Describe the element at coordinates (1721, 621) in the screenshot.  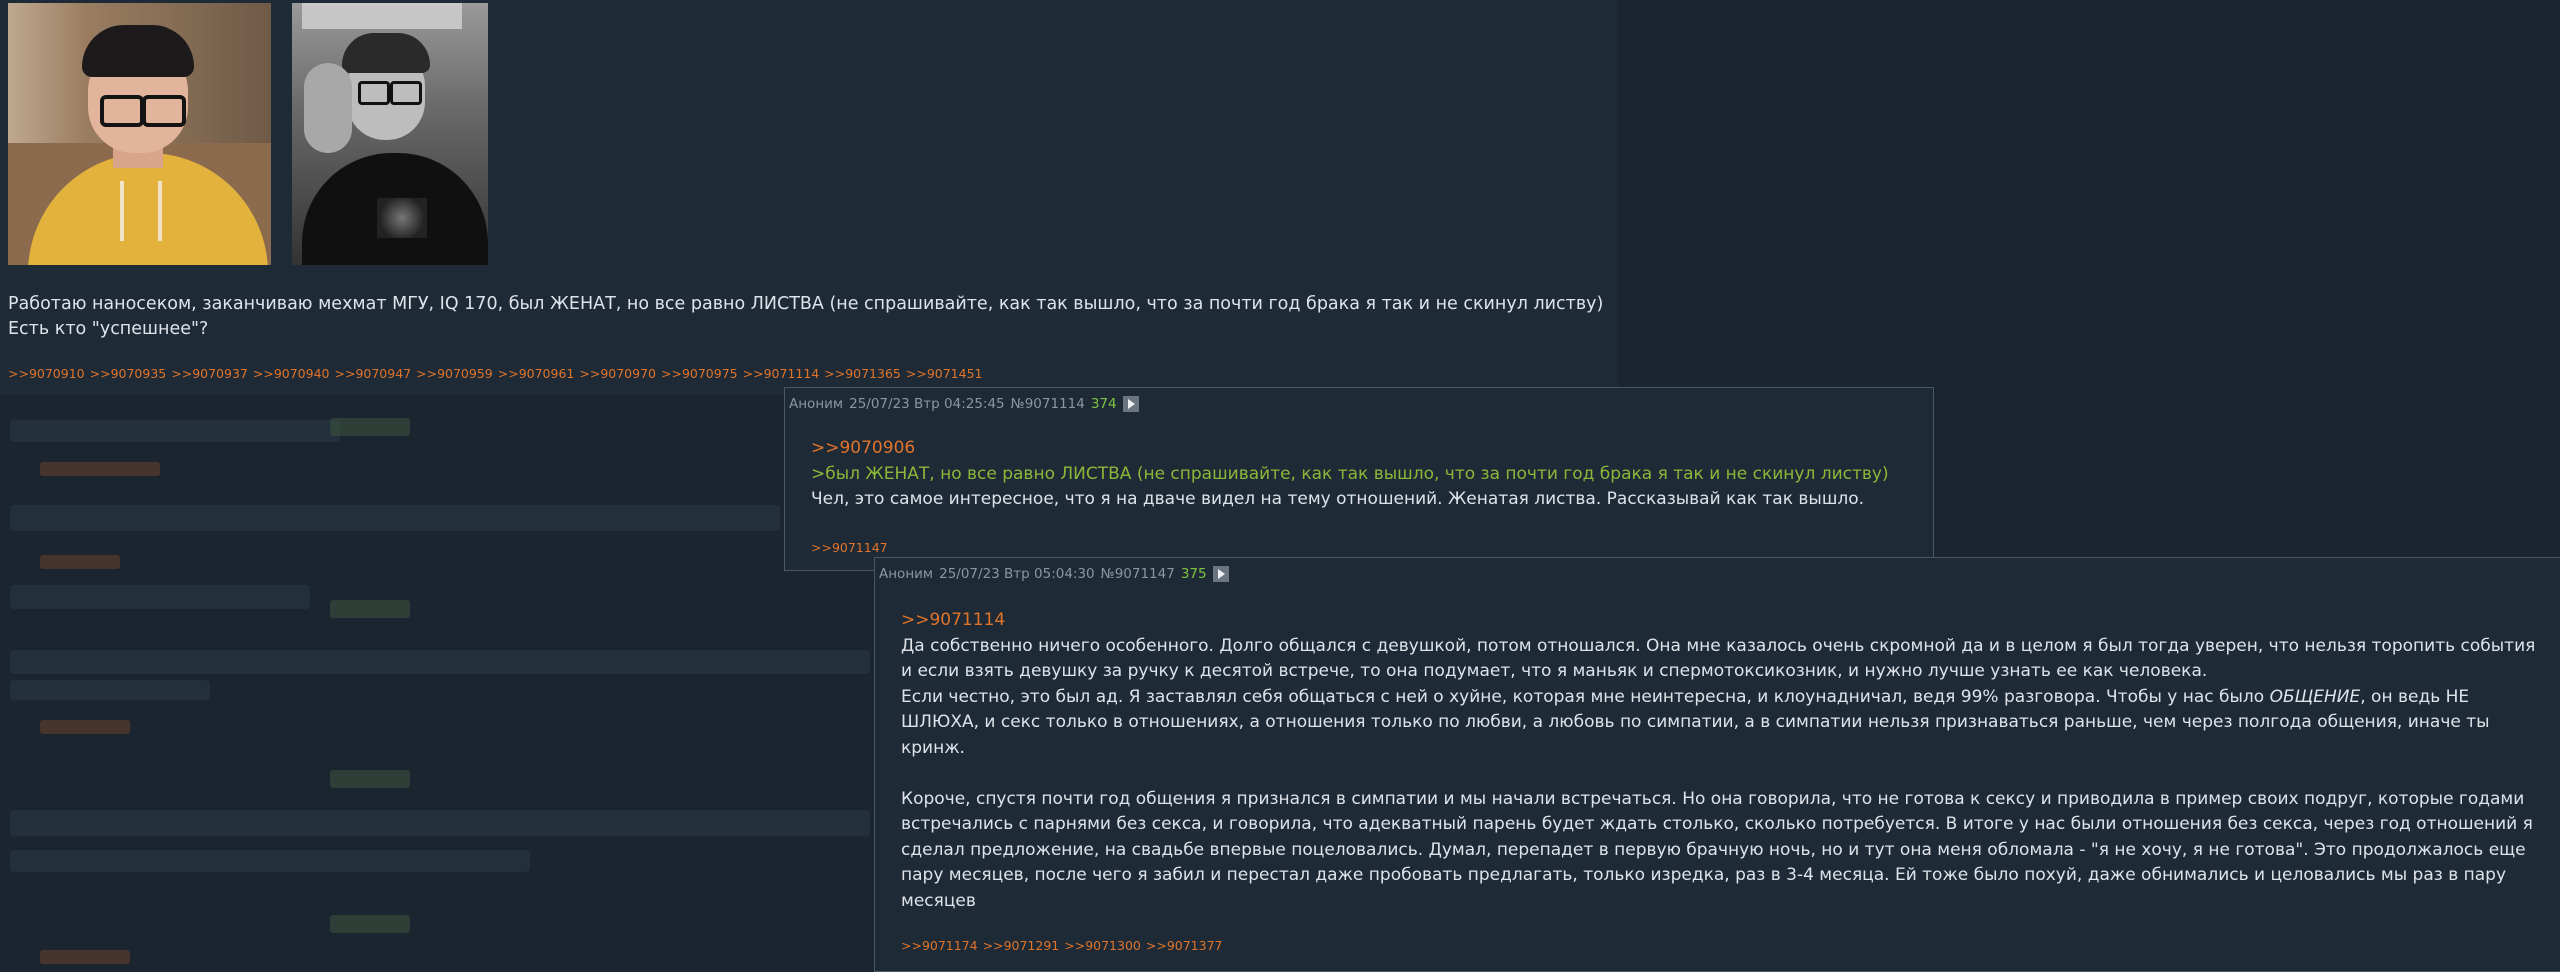
I see `quote-link: >>9071114` at that location.